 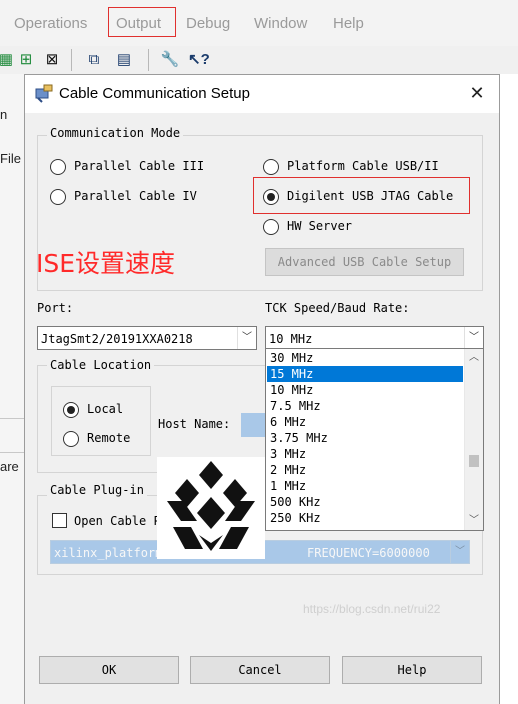 I want to click on help-button: Help, so click(x=412, y=670).